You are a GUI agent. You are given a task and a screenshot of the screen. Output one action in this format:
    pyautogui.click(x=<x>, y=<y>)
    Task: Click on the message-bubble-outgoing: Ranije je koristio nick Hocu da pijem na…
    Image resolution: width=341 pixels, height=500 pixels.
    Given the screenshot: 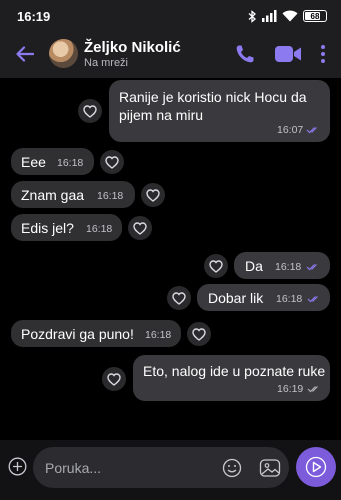 What is the action you would take?
    pyautogui.click(x=219, y=111)
    